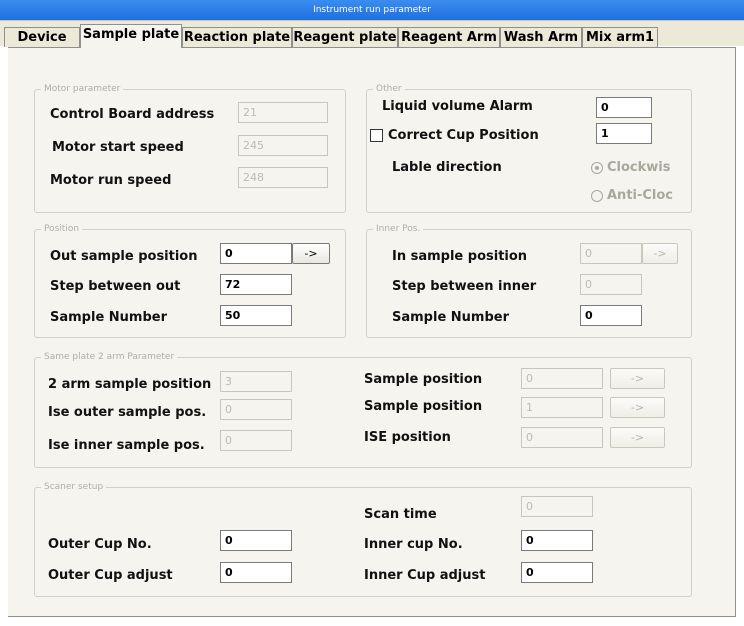  Describe the element at coordinates (425, 575) in the screenshot. I see `inner-cup-adjust-label: Inner Cup adjust` at that location.